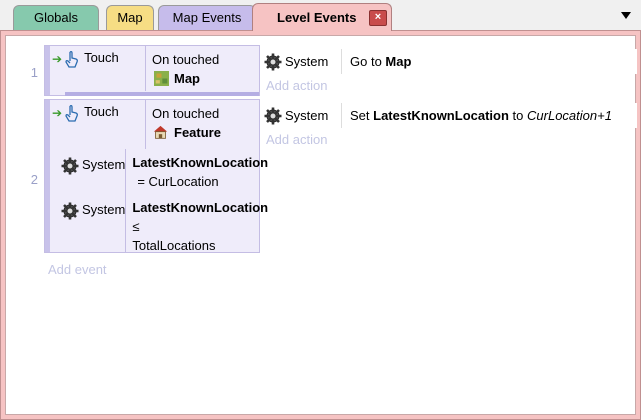 The image size is (641, 420). Describe the element at coordinates (56, 17) in the screenshot. I see `tab-globals: Globals` at that location.